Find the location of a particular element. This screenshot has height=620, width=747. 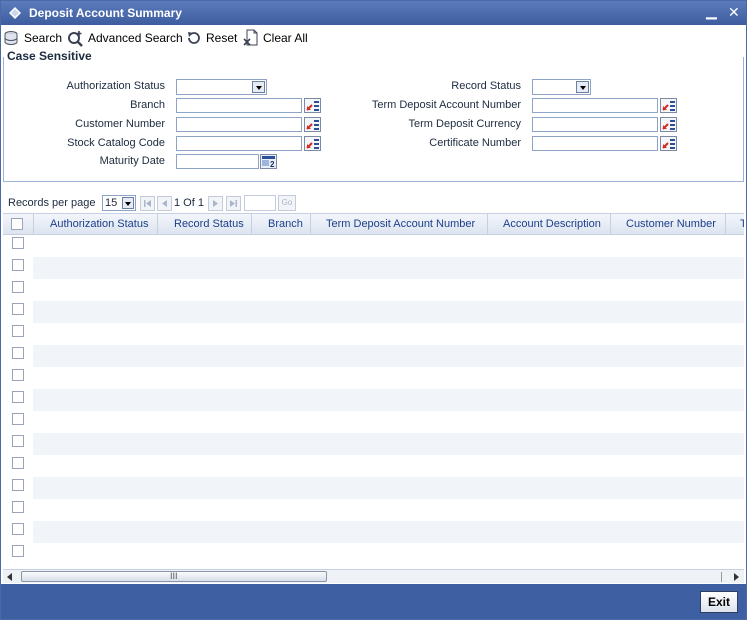

customer-number-label: Customer Number is located at coordinates (120, 124).